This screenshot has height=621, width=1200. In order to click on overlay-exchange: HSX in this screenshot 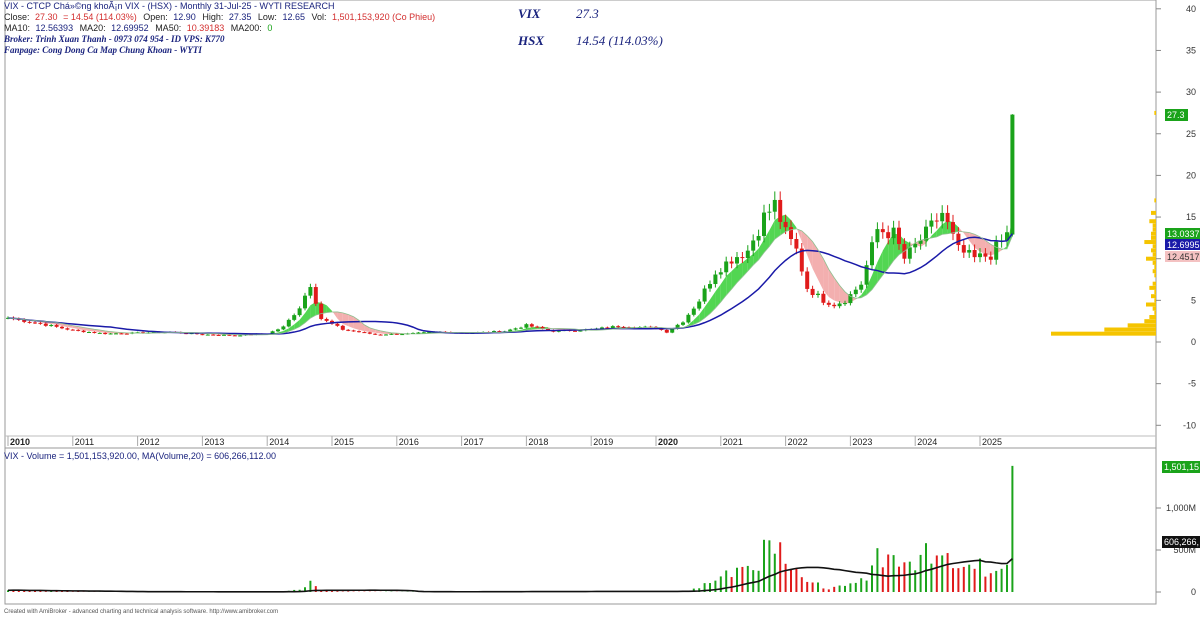, I will do `click(530, 40)`.